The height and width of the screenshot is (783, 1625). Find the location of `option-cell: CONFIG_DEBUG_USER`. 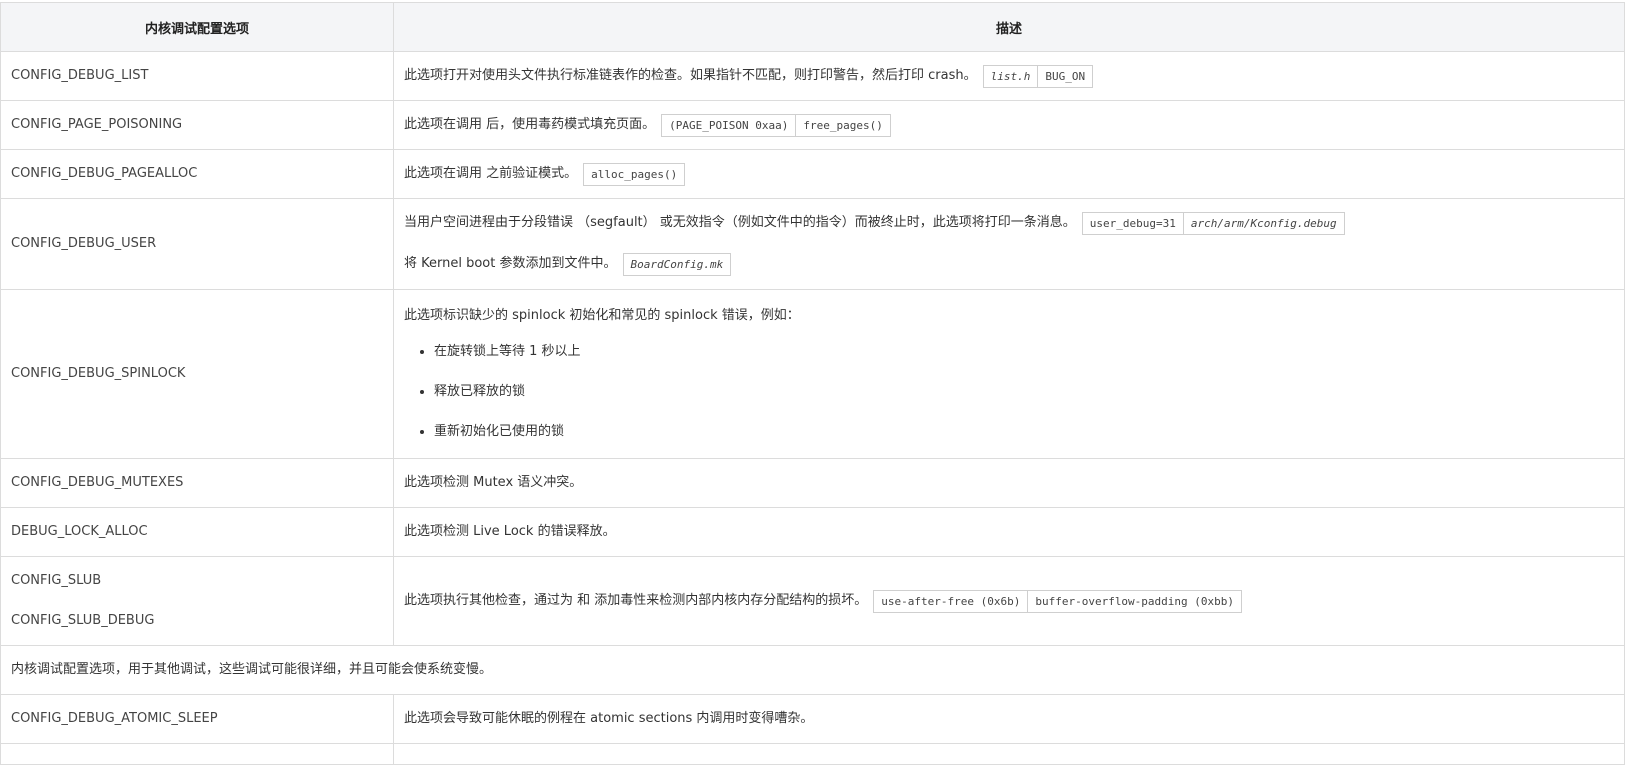

option-cell: CONFIG_DEBUG_USER is located at coordinates (197, 244).